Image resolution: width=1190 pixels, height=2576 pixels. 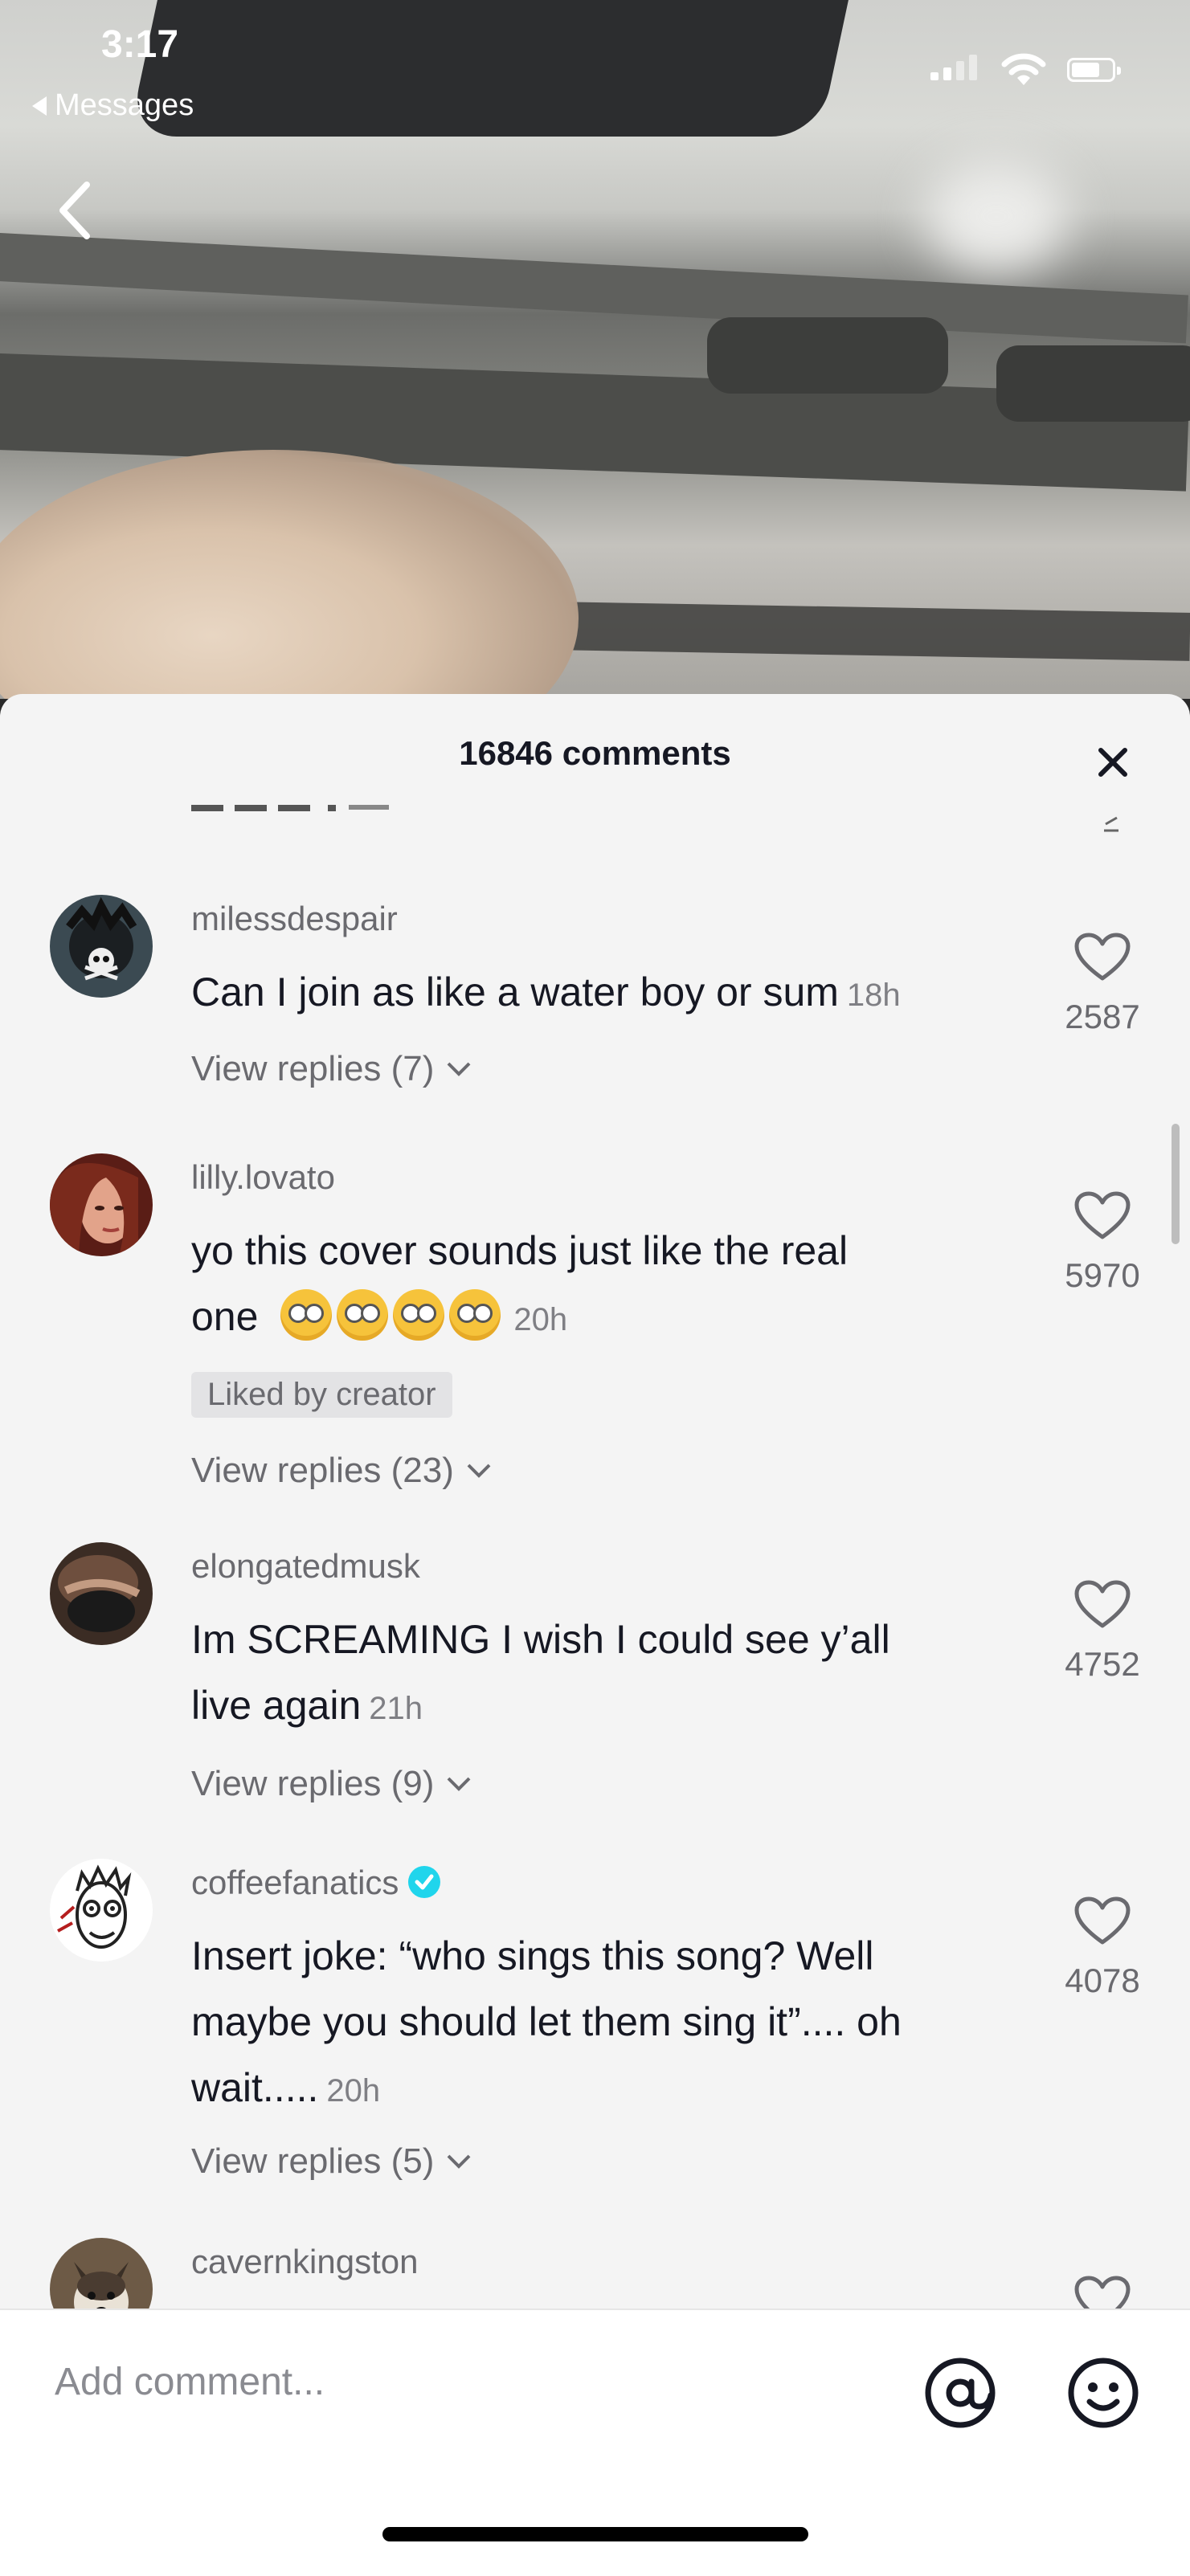 I want to click on video-clip-right, so click(x=1093, y=383).